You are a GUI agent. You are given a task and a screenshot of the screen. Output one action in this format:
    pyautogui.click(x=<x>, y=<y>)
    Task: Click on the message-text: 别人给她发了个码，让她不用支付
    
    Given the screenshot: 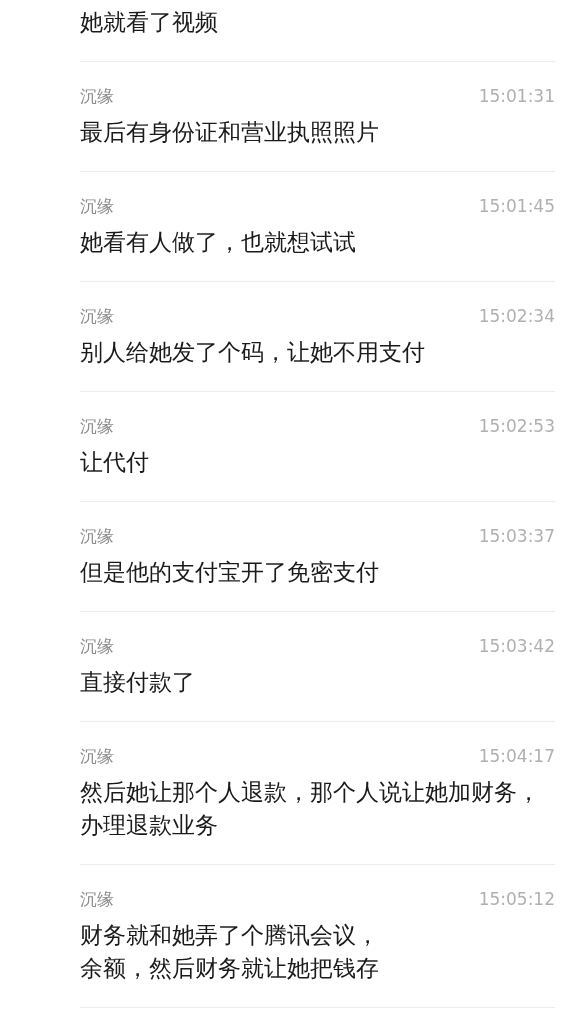 What is the action you would take?
    pyautogui.click(x=253, y=352)
    